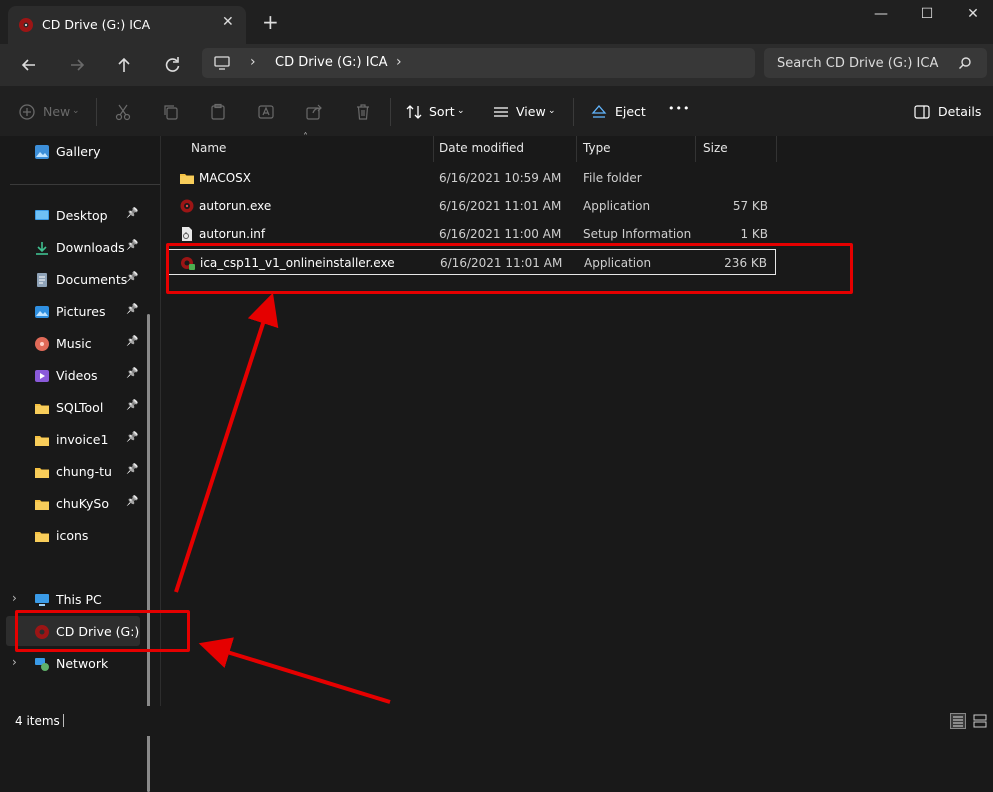 This screenshot has width=993, height=792. Describe the element at coordinates (294, 670) in the screenshot. I see `red-arrow-left` at that location.